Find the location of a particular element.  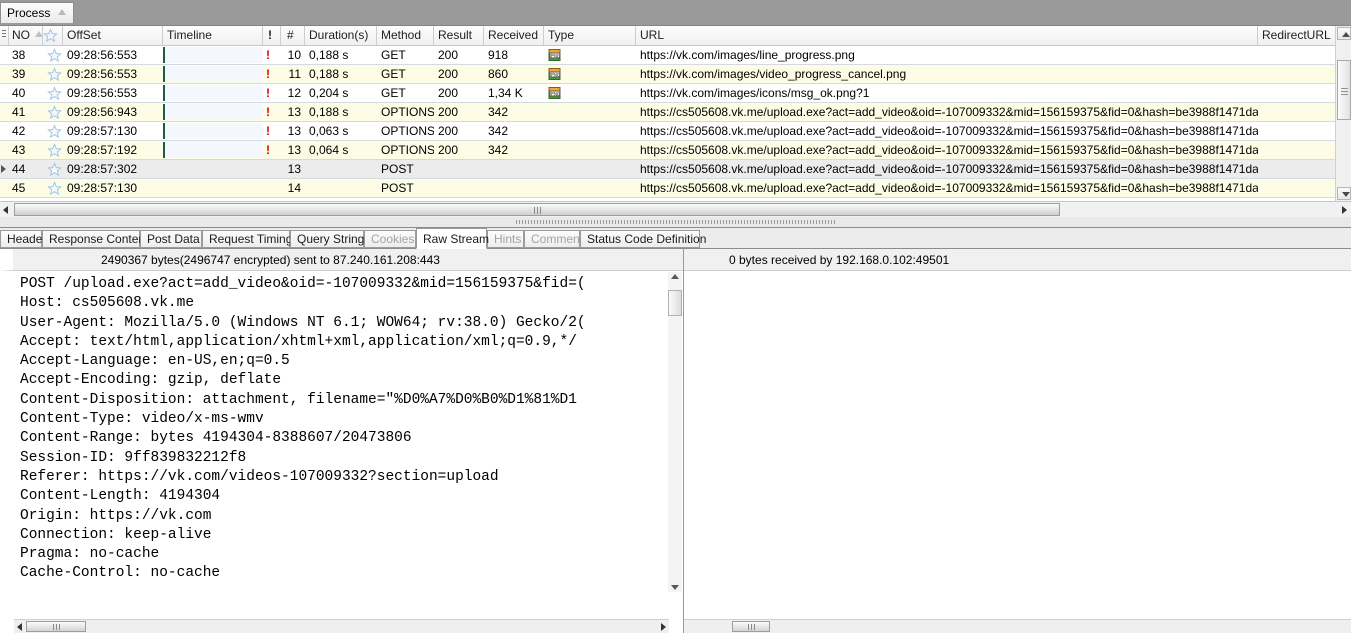

response-status-bar: 0 bytes received by 192.168.0.102:49501 is located at coordinates (1017, 260).